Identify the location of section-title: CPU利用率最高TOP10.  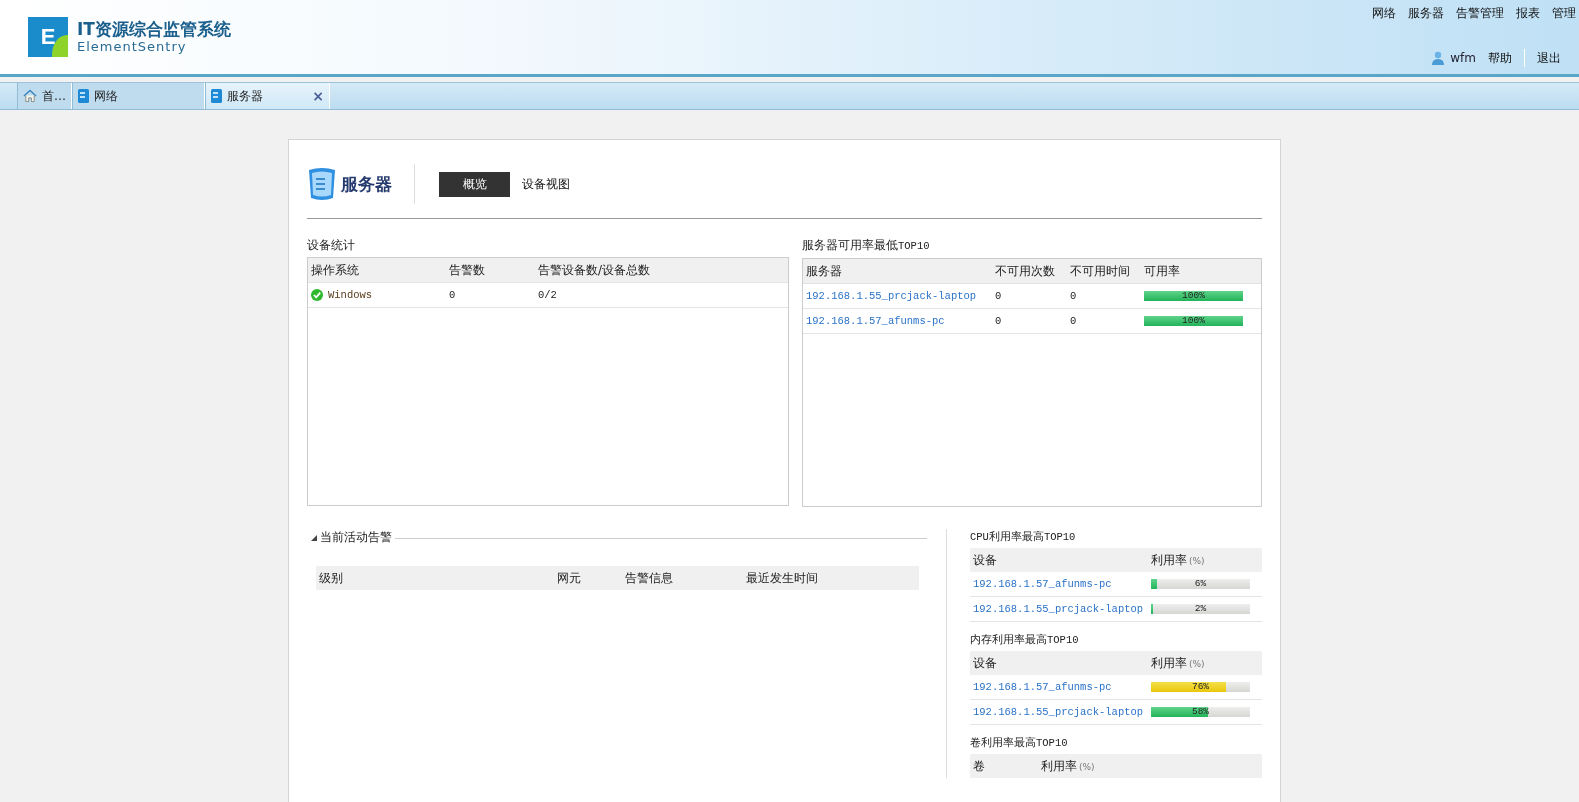
(1023, 537).